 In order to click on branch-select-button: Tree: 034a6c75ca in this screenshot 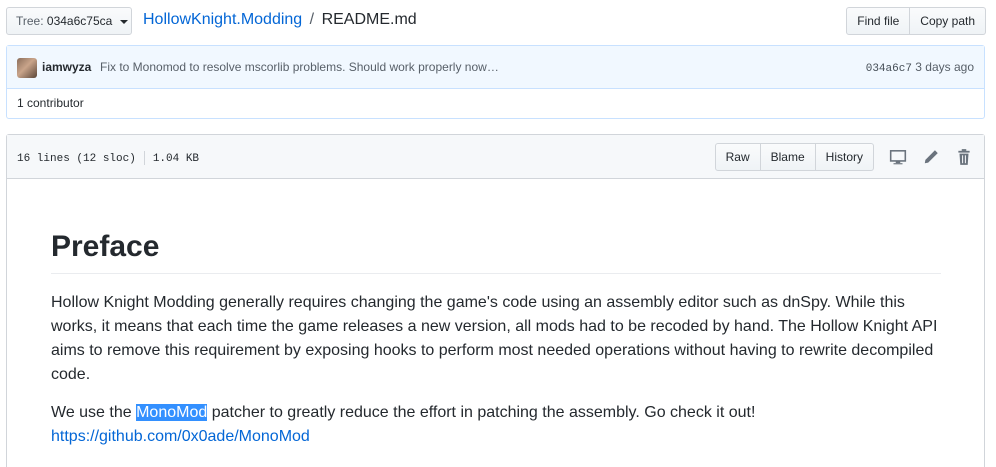, I will do `click(69, 21)`.